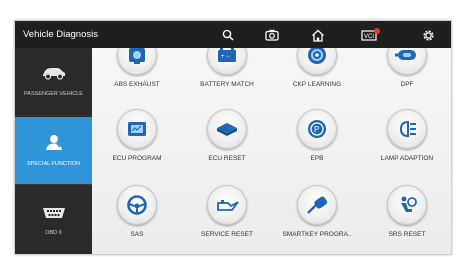 The image size is (460, 257). What do you see at coordinates (60, 34) in the screenshot?
I see `page-title: Vehicle Diagnosis` at bounding box center [60, 34].